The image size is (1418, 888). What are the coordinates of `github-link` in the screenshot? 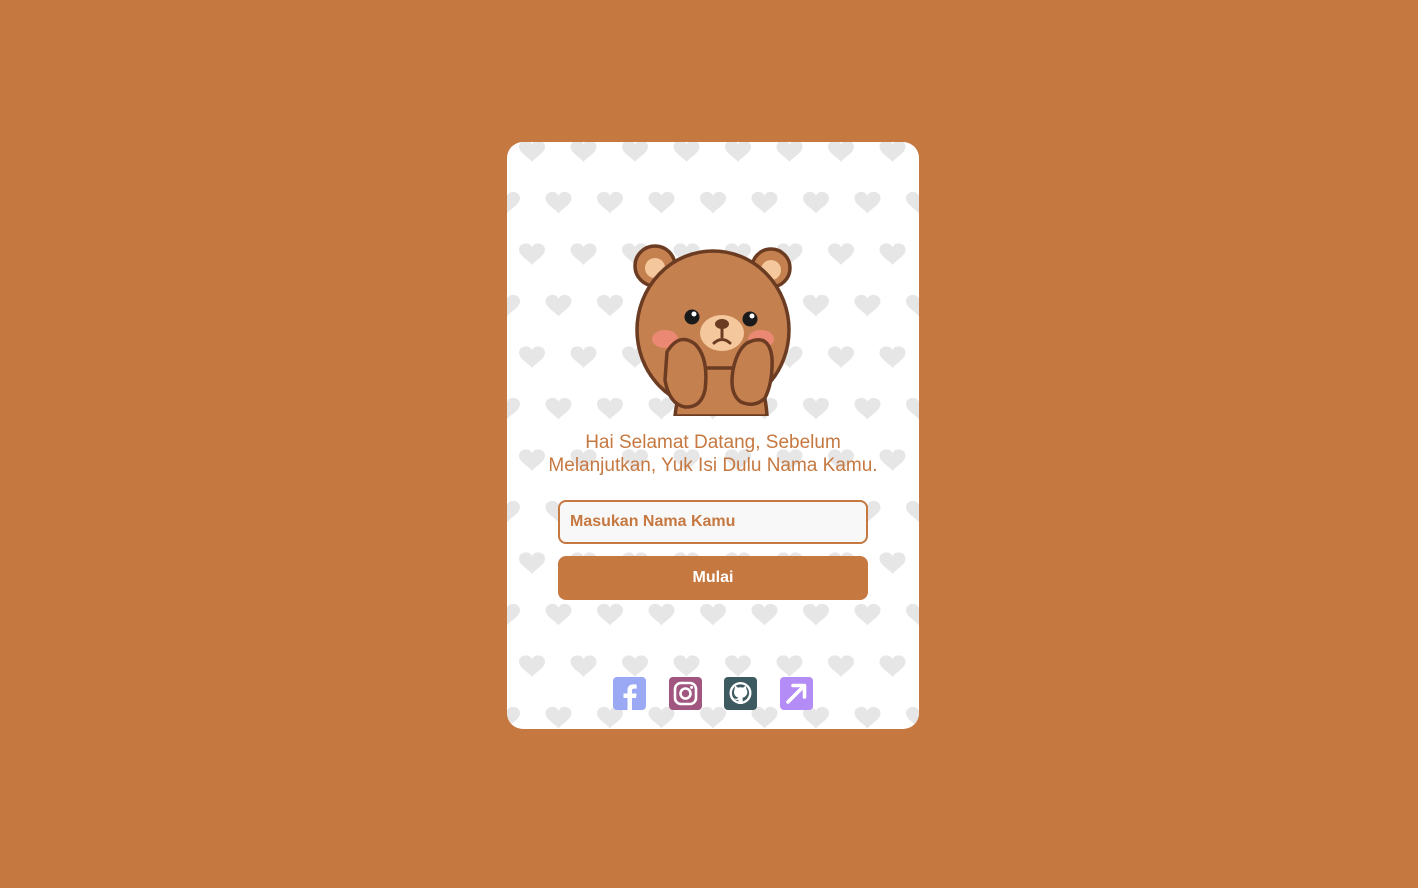 It's located at (740, 693).